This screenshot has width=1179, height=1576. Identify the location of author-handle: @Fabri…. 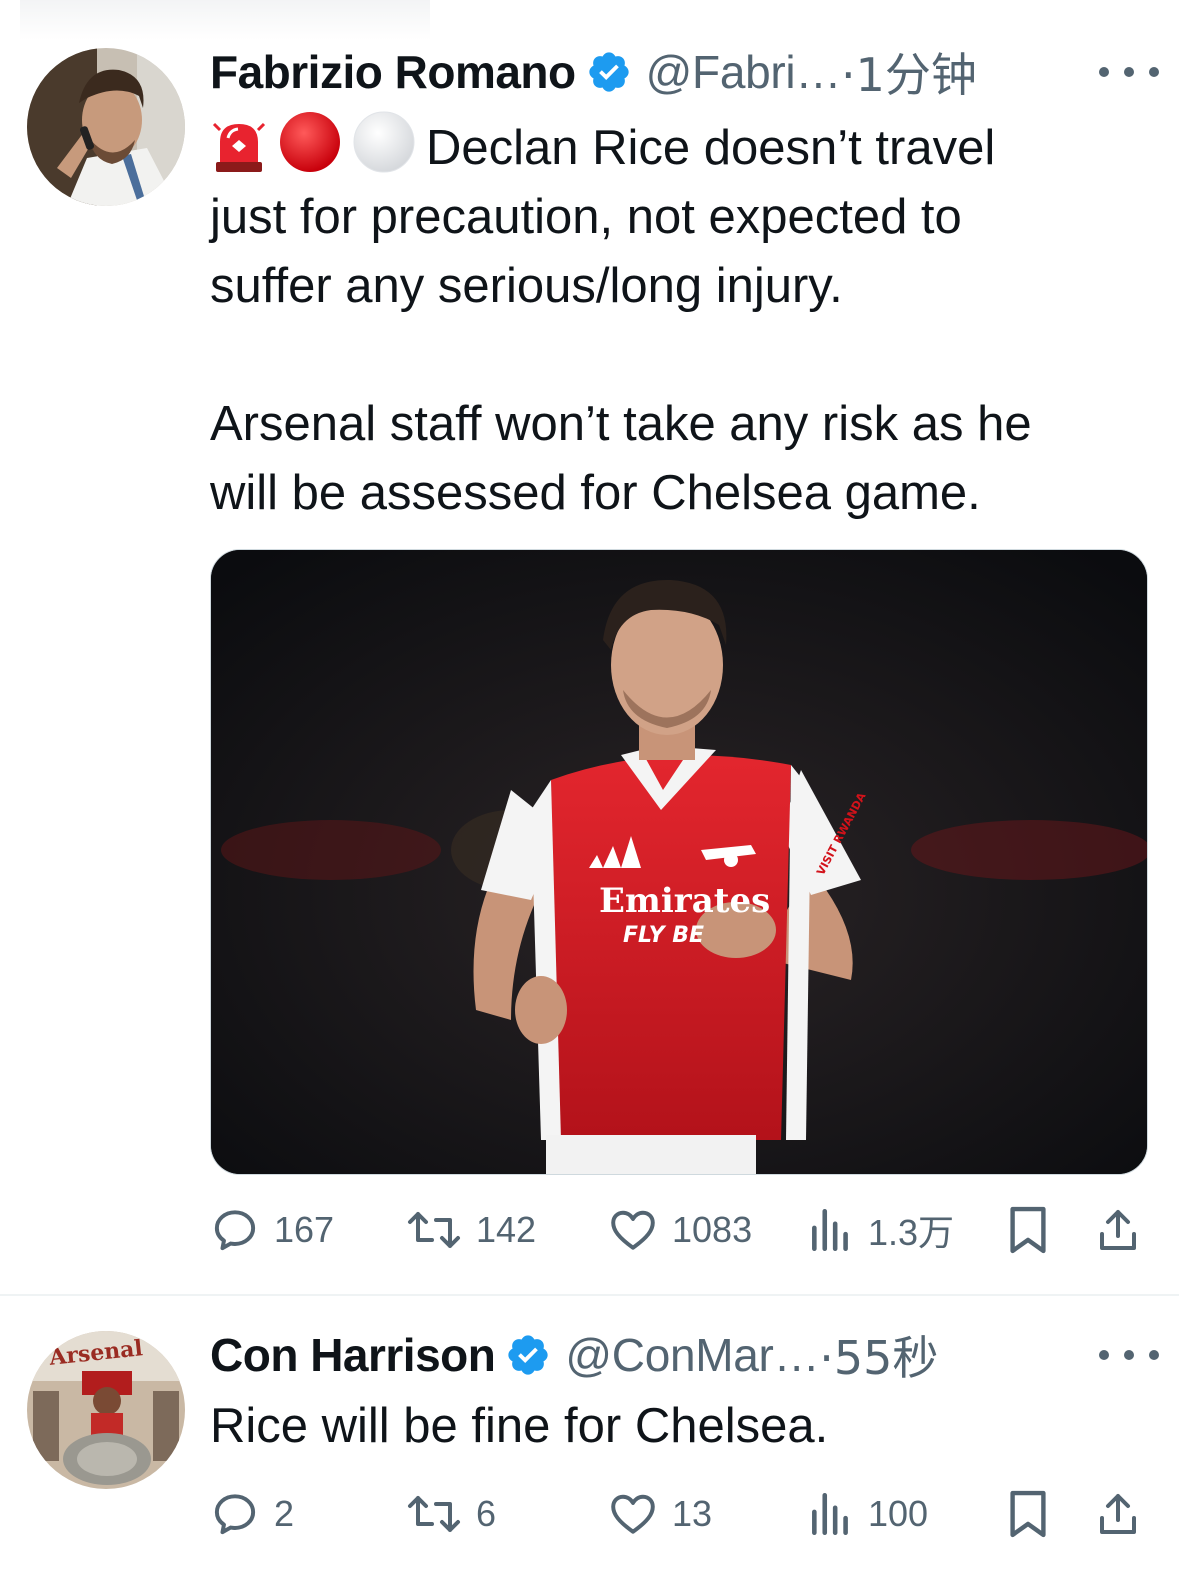
(744, 72).